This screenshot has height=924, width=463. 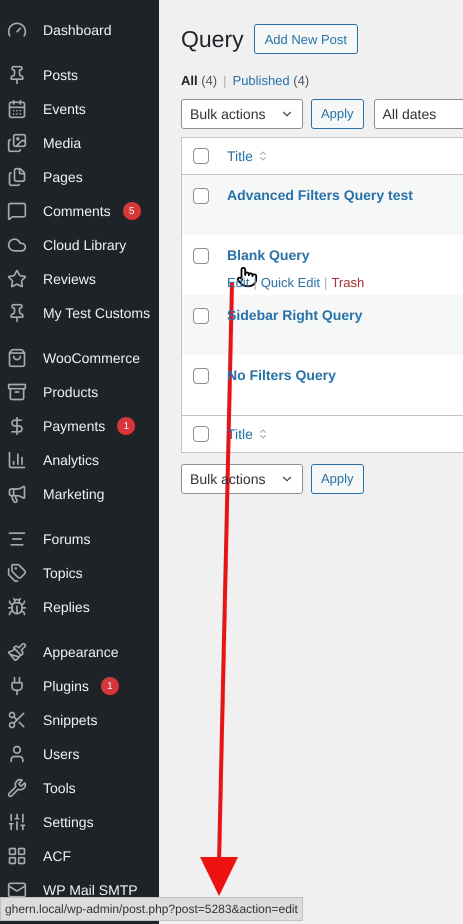 What do you see at coordinates (79, 539) in the screenshot?
I see `sidebar-item: Forums` at bounding box center [79, 539].